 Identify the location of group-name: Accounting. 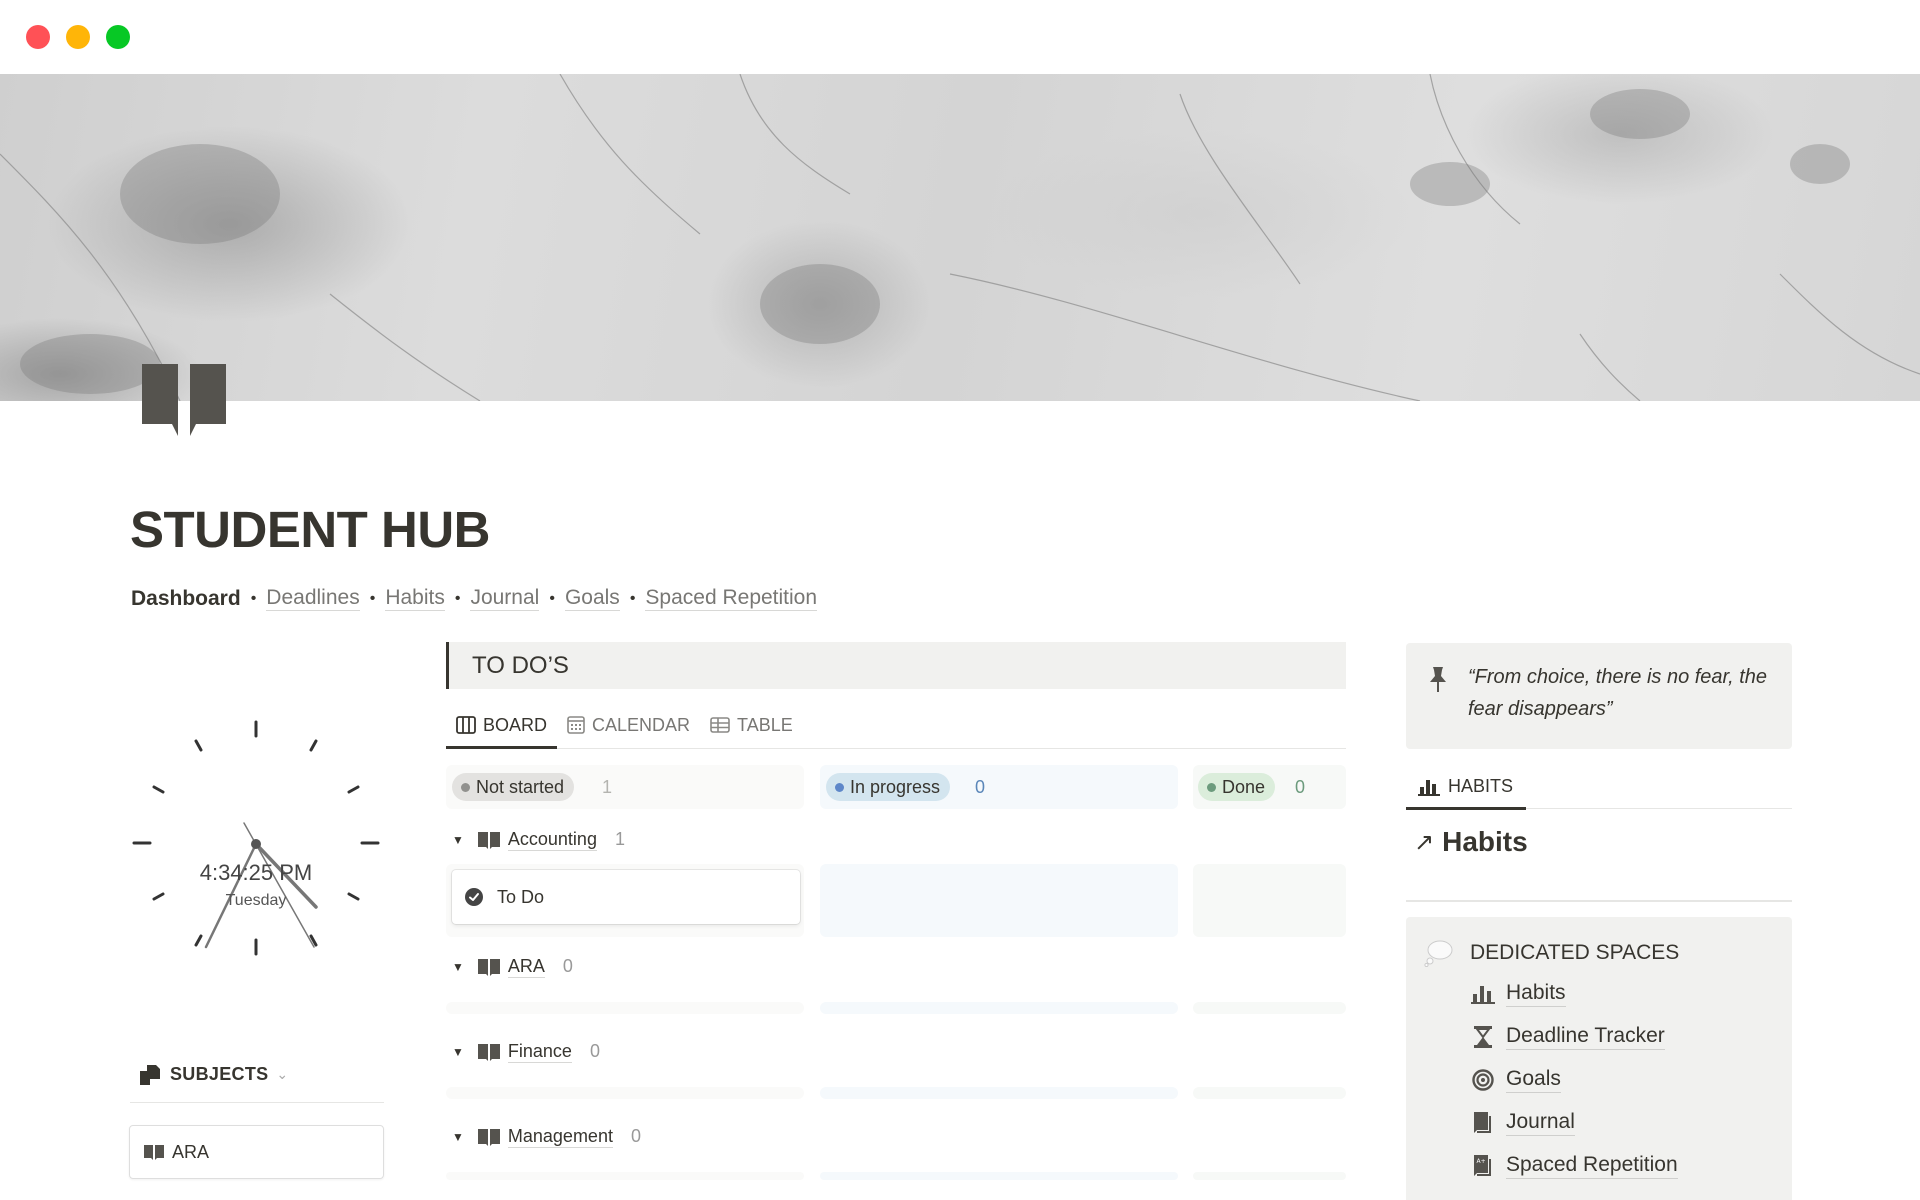
(552, 839).